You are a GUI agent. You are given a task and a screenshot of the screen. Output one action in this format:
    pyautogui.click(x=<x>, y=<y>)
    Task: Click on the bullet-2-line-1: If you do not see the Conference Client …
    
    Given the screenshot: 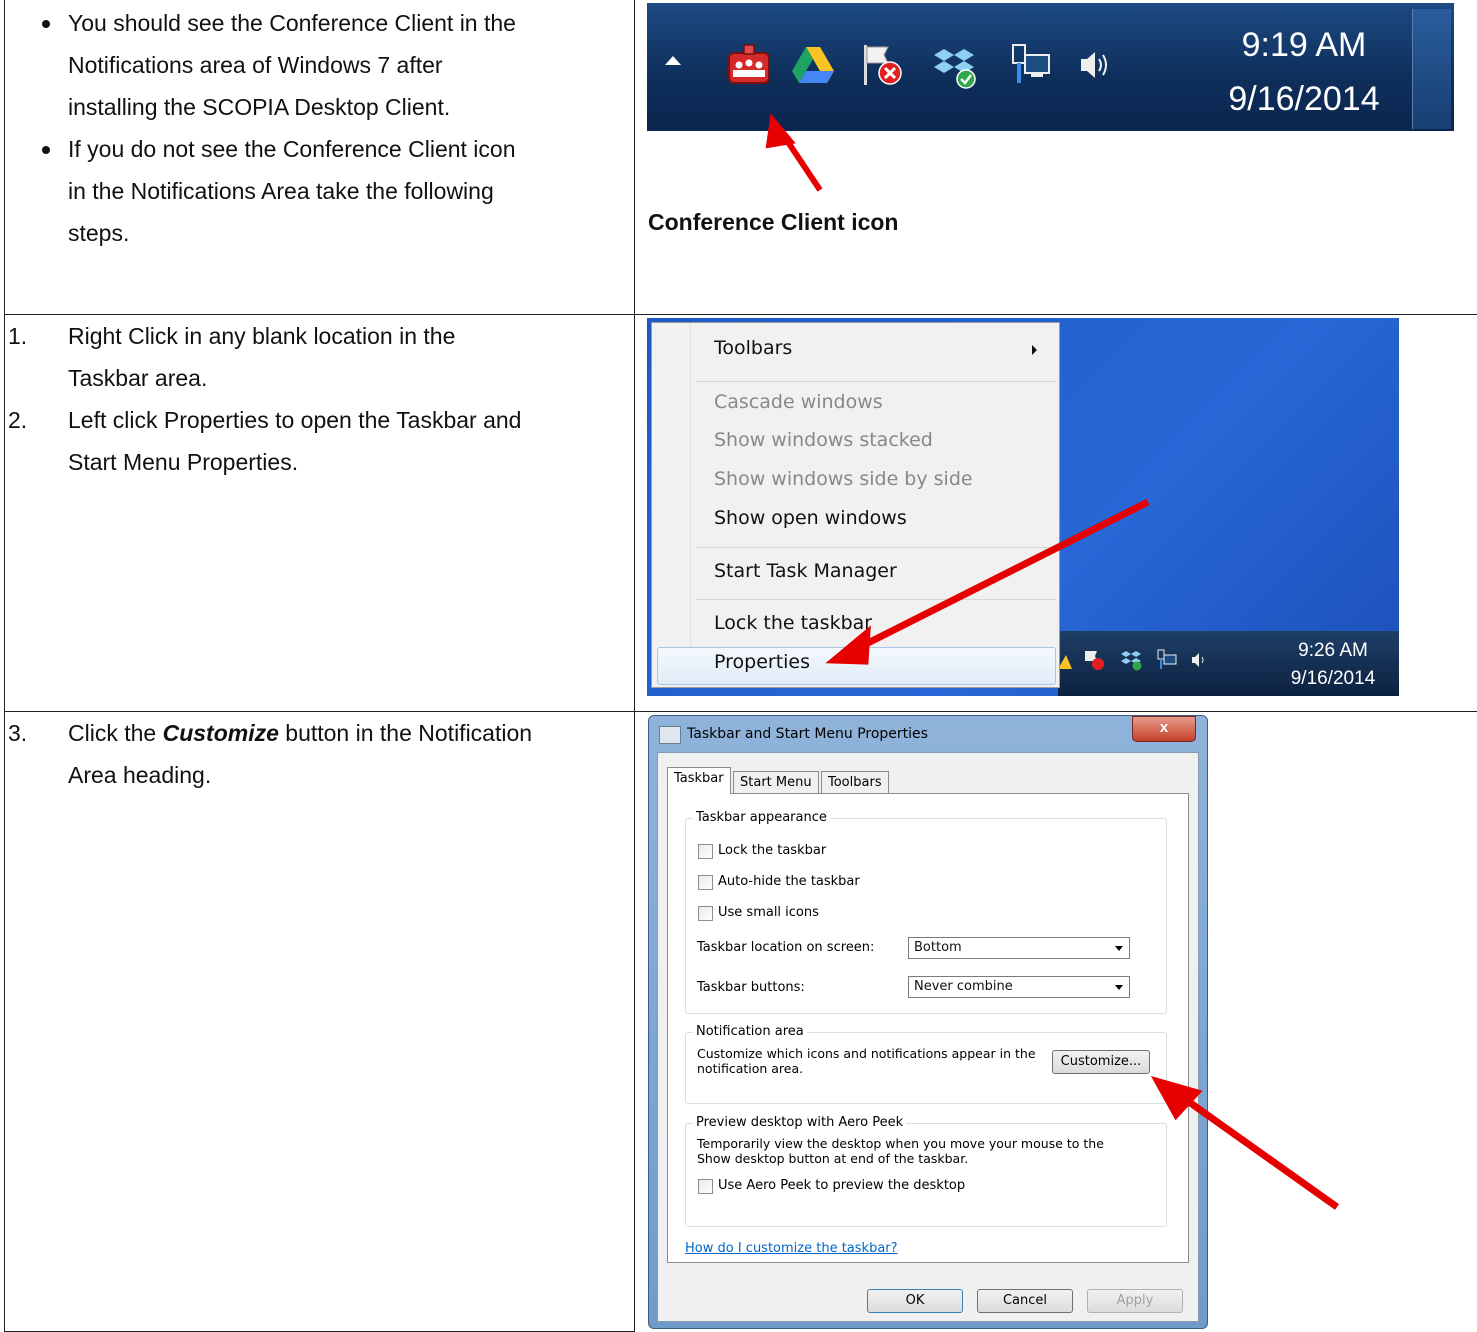 What is the action you would take?
    pyautogui.click(x=292, y=149)
    